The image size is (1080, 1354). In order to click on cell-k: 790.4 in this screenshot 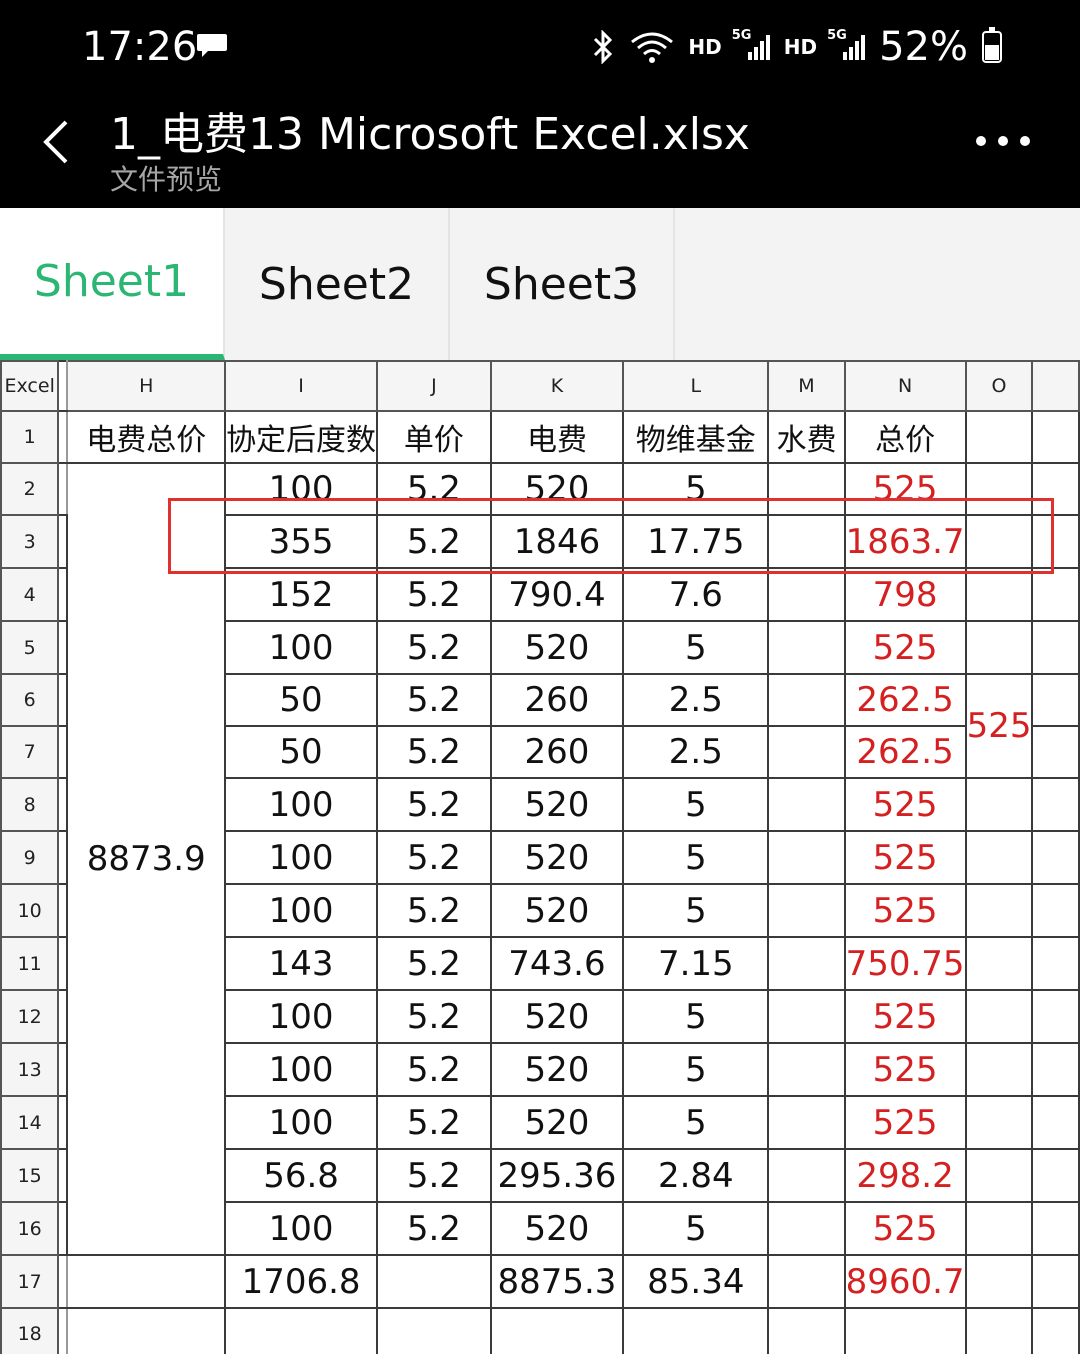, I will do `click(557, 594)`.